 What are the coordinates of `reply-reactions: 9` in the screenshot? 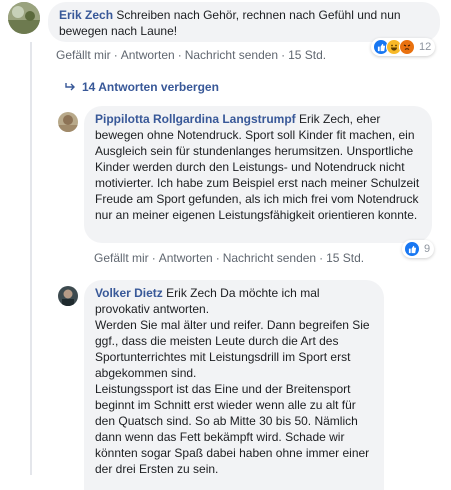 It's located at (418, 249).